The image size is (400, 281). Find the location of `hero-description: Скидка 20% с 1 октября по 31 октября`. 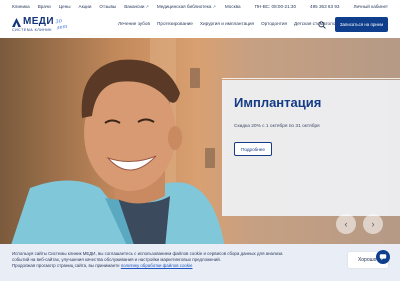

hero-description: Скидка 20% с 1 октября по 31 октября is located at coordinates (277, 126).